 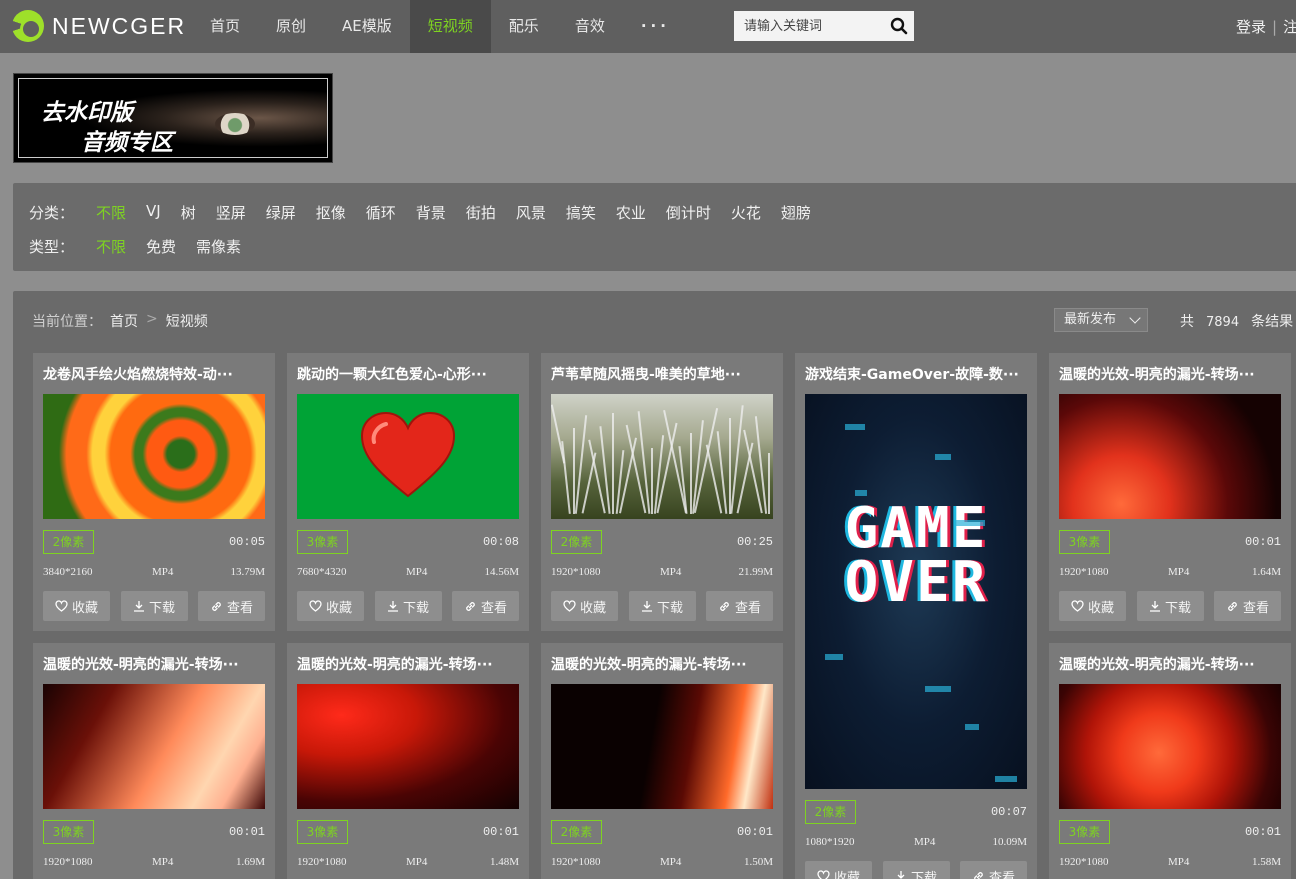 I want to click on brand-name: NEWCGER, so click(x=119, y=25).